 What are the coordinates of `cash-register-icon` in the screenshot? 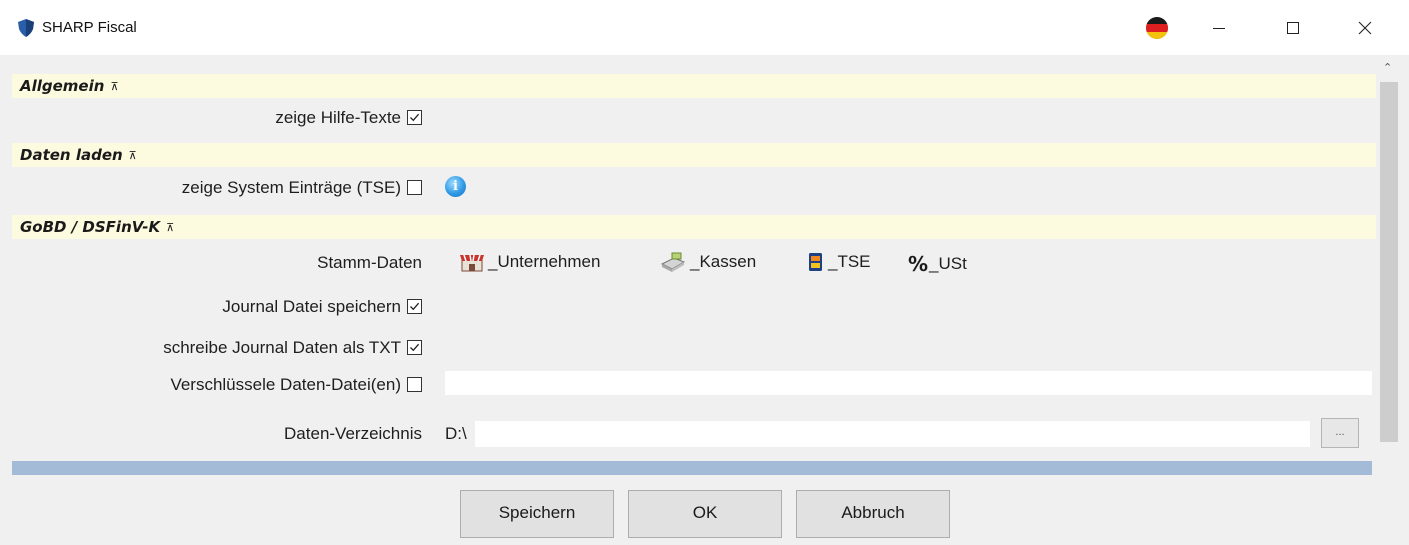 It's located at (673, 262).